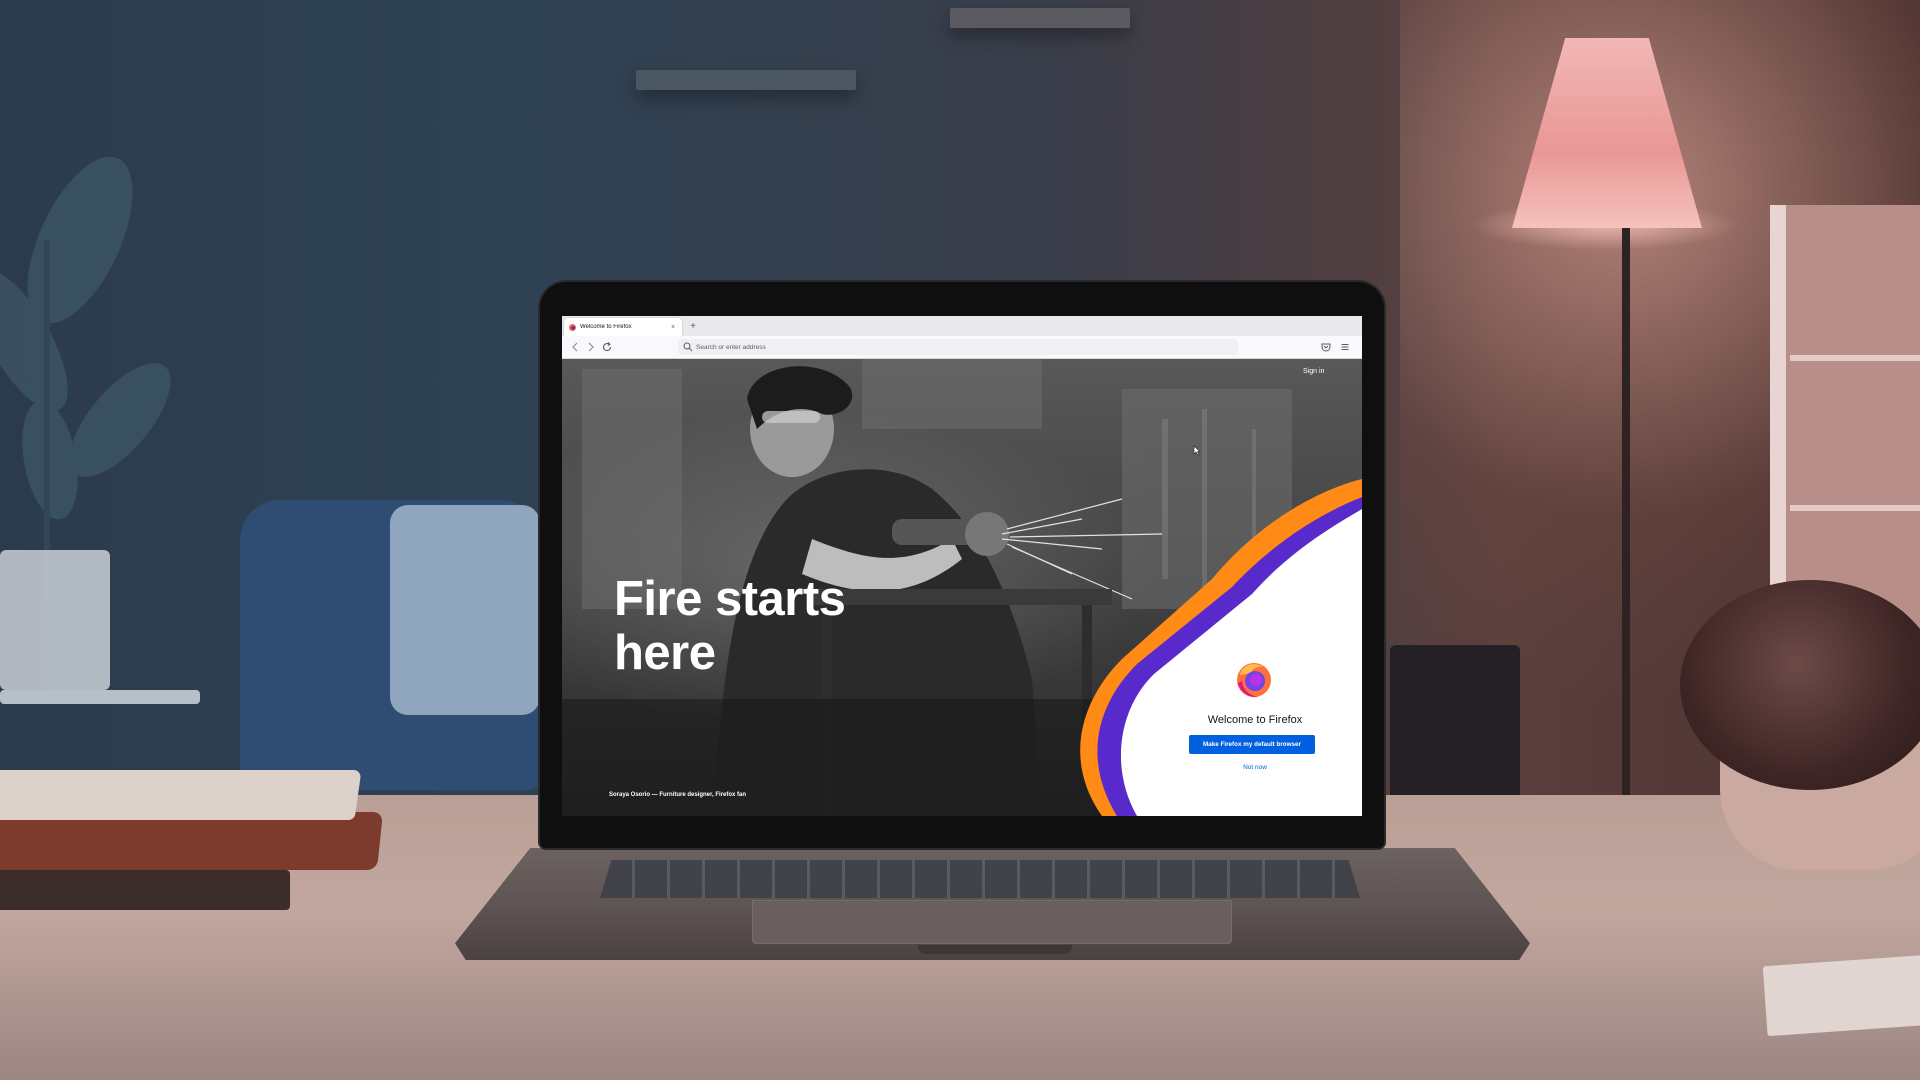  Describe the element at coordinates (746, 80) in the screenshot. I see `wall-shelf` at that location.